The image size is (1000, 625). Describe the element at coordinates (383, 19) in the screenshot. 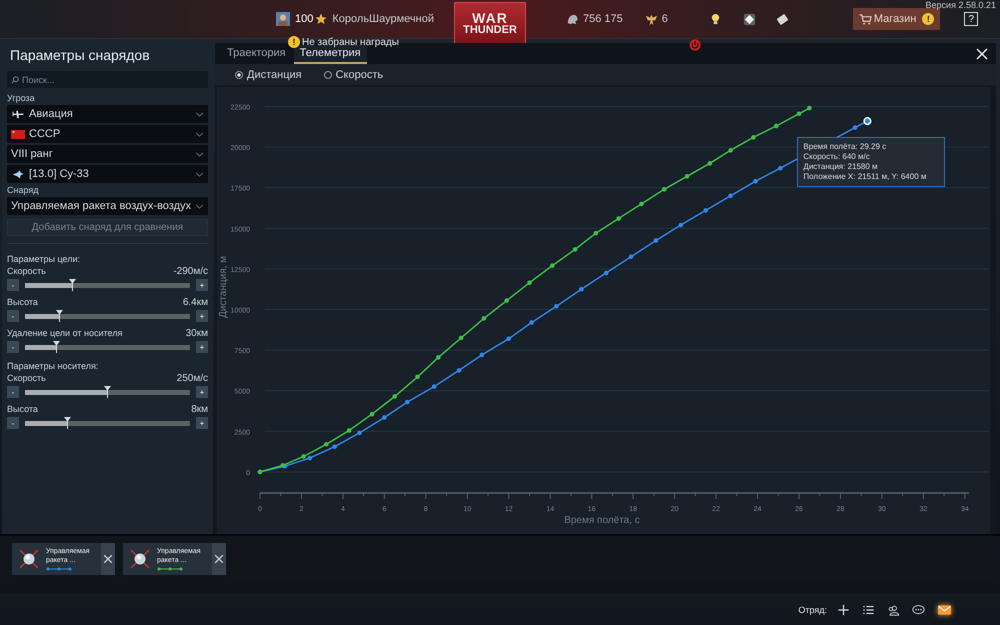

I see `player-name: КорольШаурмечной` at that location.